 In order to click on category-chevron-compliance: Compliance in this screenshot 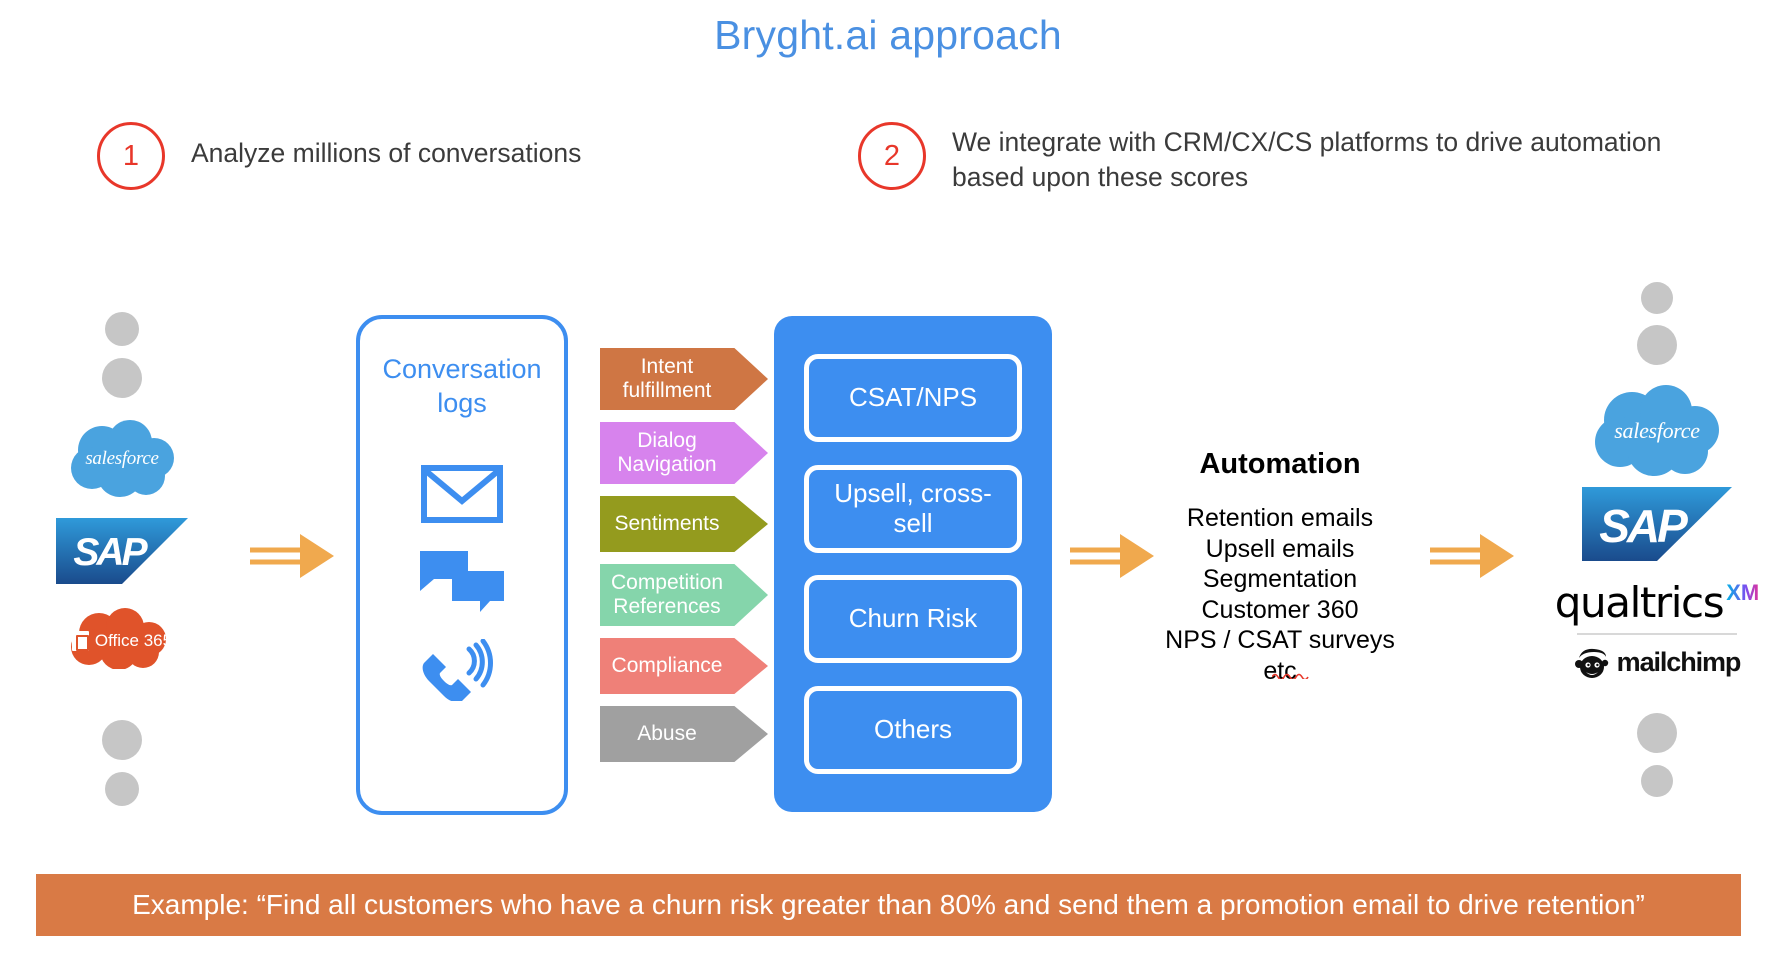, I will do `click(684, 666)`.